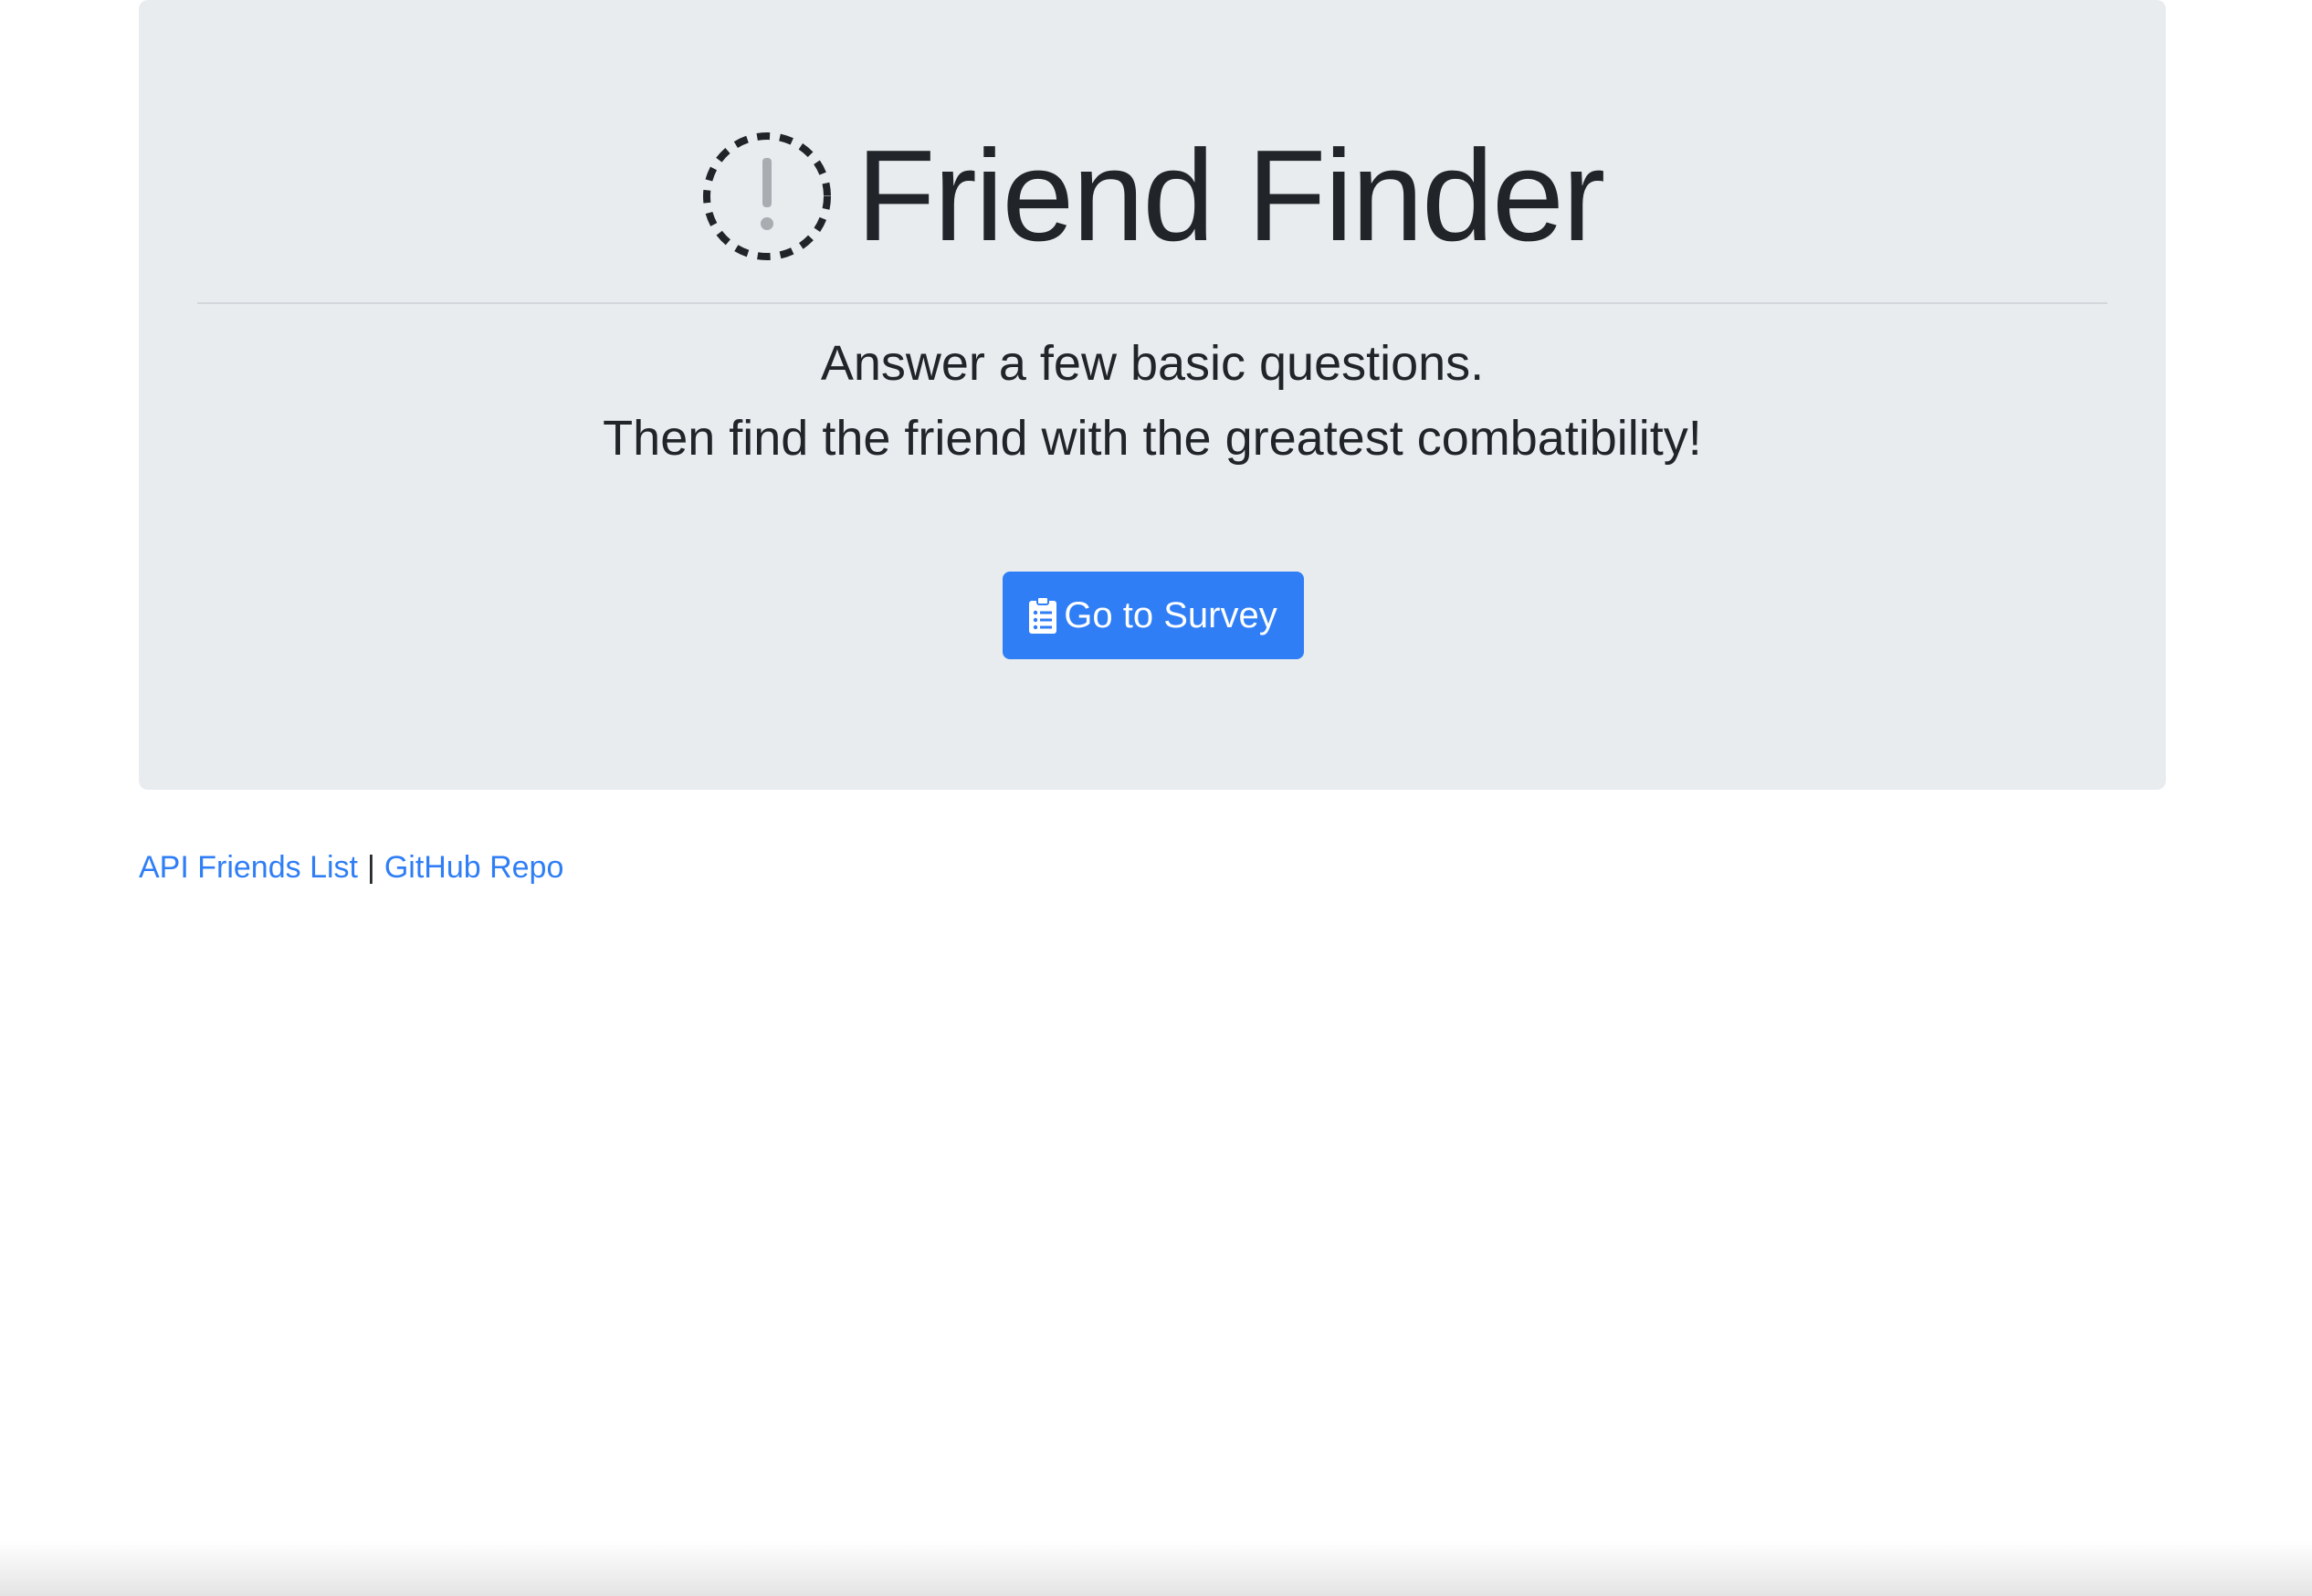  What do you see at coordinates (1170, 615) in the screenshot?
I see `go-to-survey-label: Go to Survey` at bounding box center [1170, 615].